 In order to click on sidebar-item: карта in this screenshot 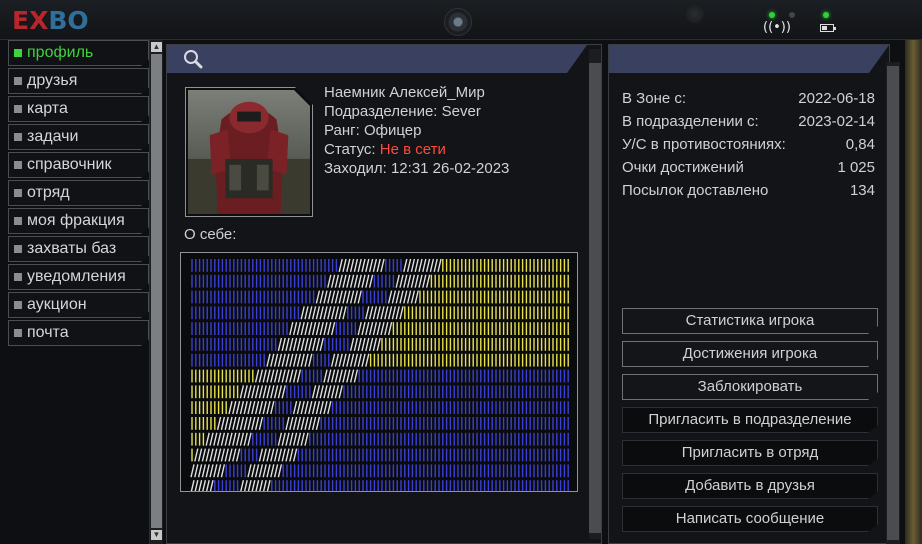, I will do `click(78, 109)`.